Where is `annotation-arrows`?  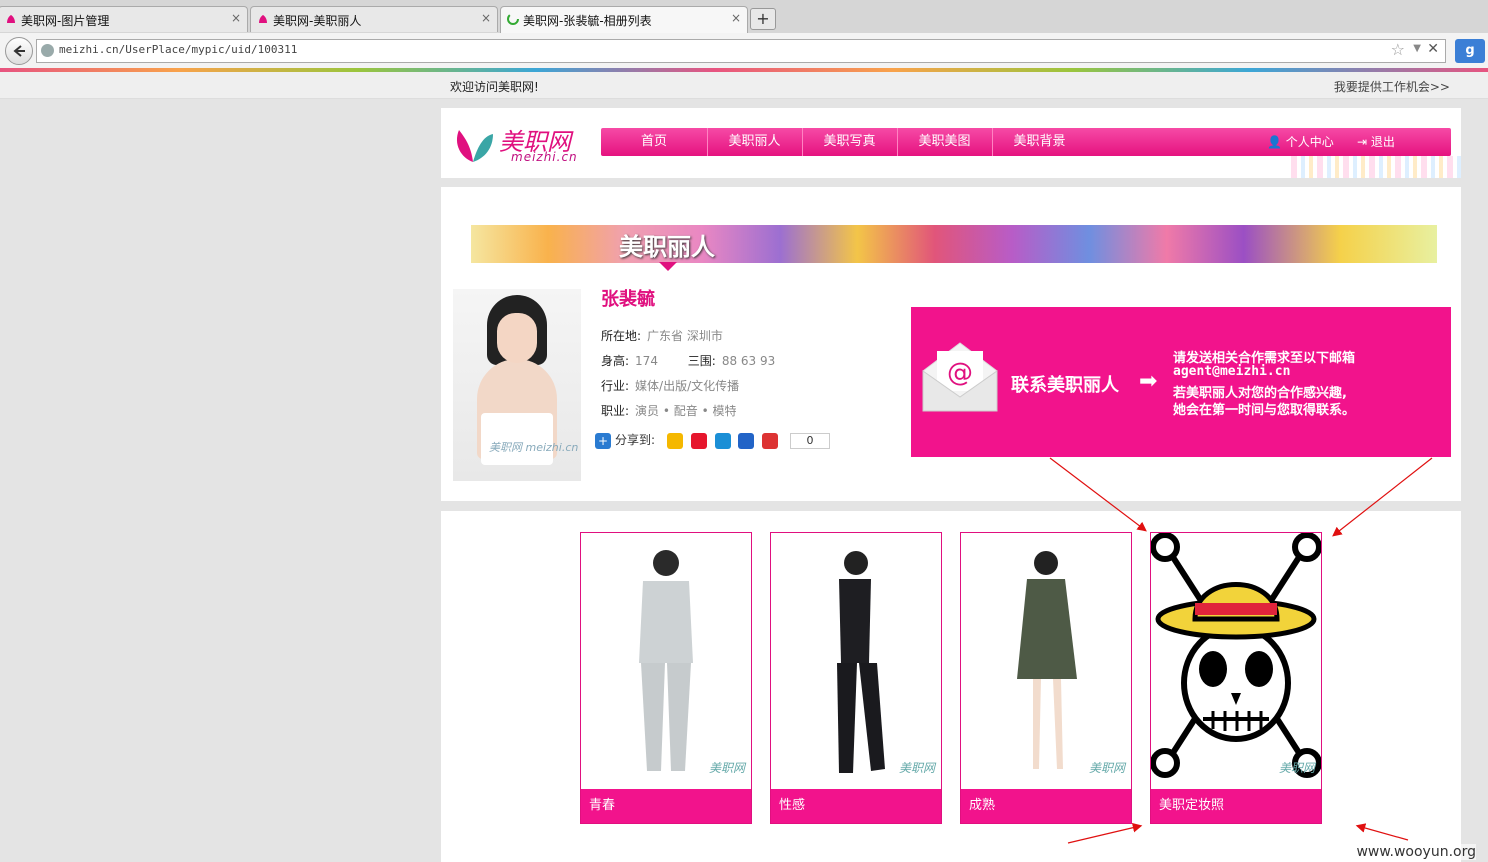 annotation-arrows is located at coordinates (1241, 650).